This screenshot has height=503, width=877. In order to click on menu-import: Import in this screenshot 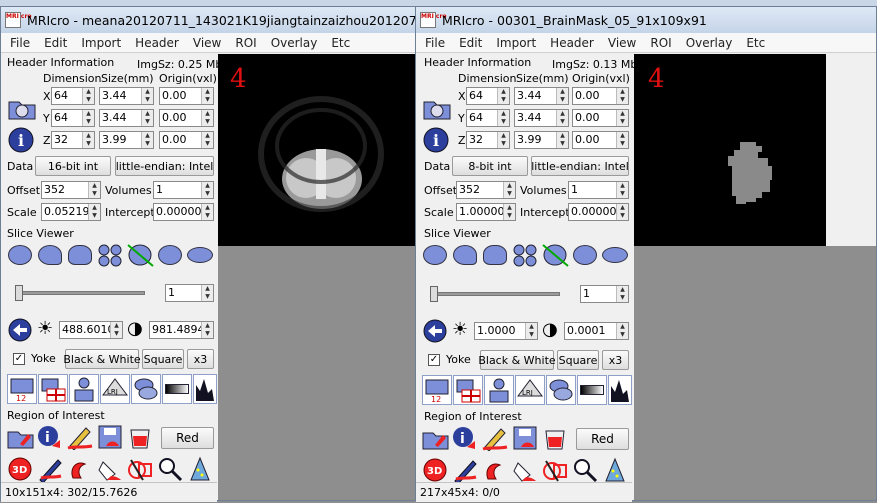, I will do `click(516, 43)`.